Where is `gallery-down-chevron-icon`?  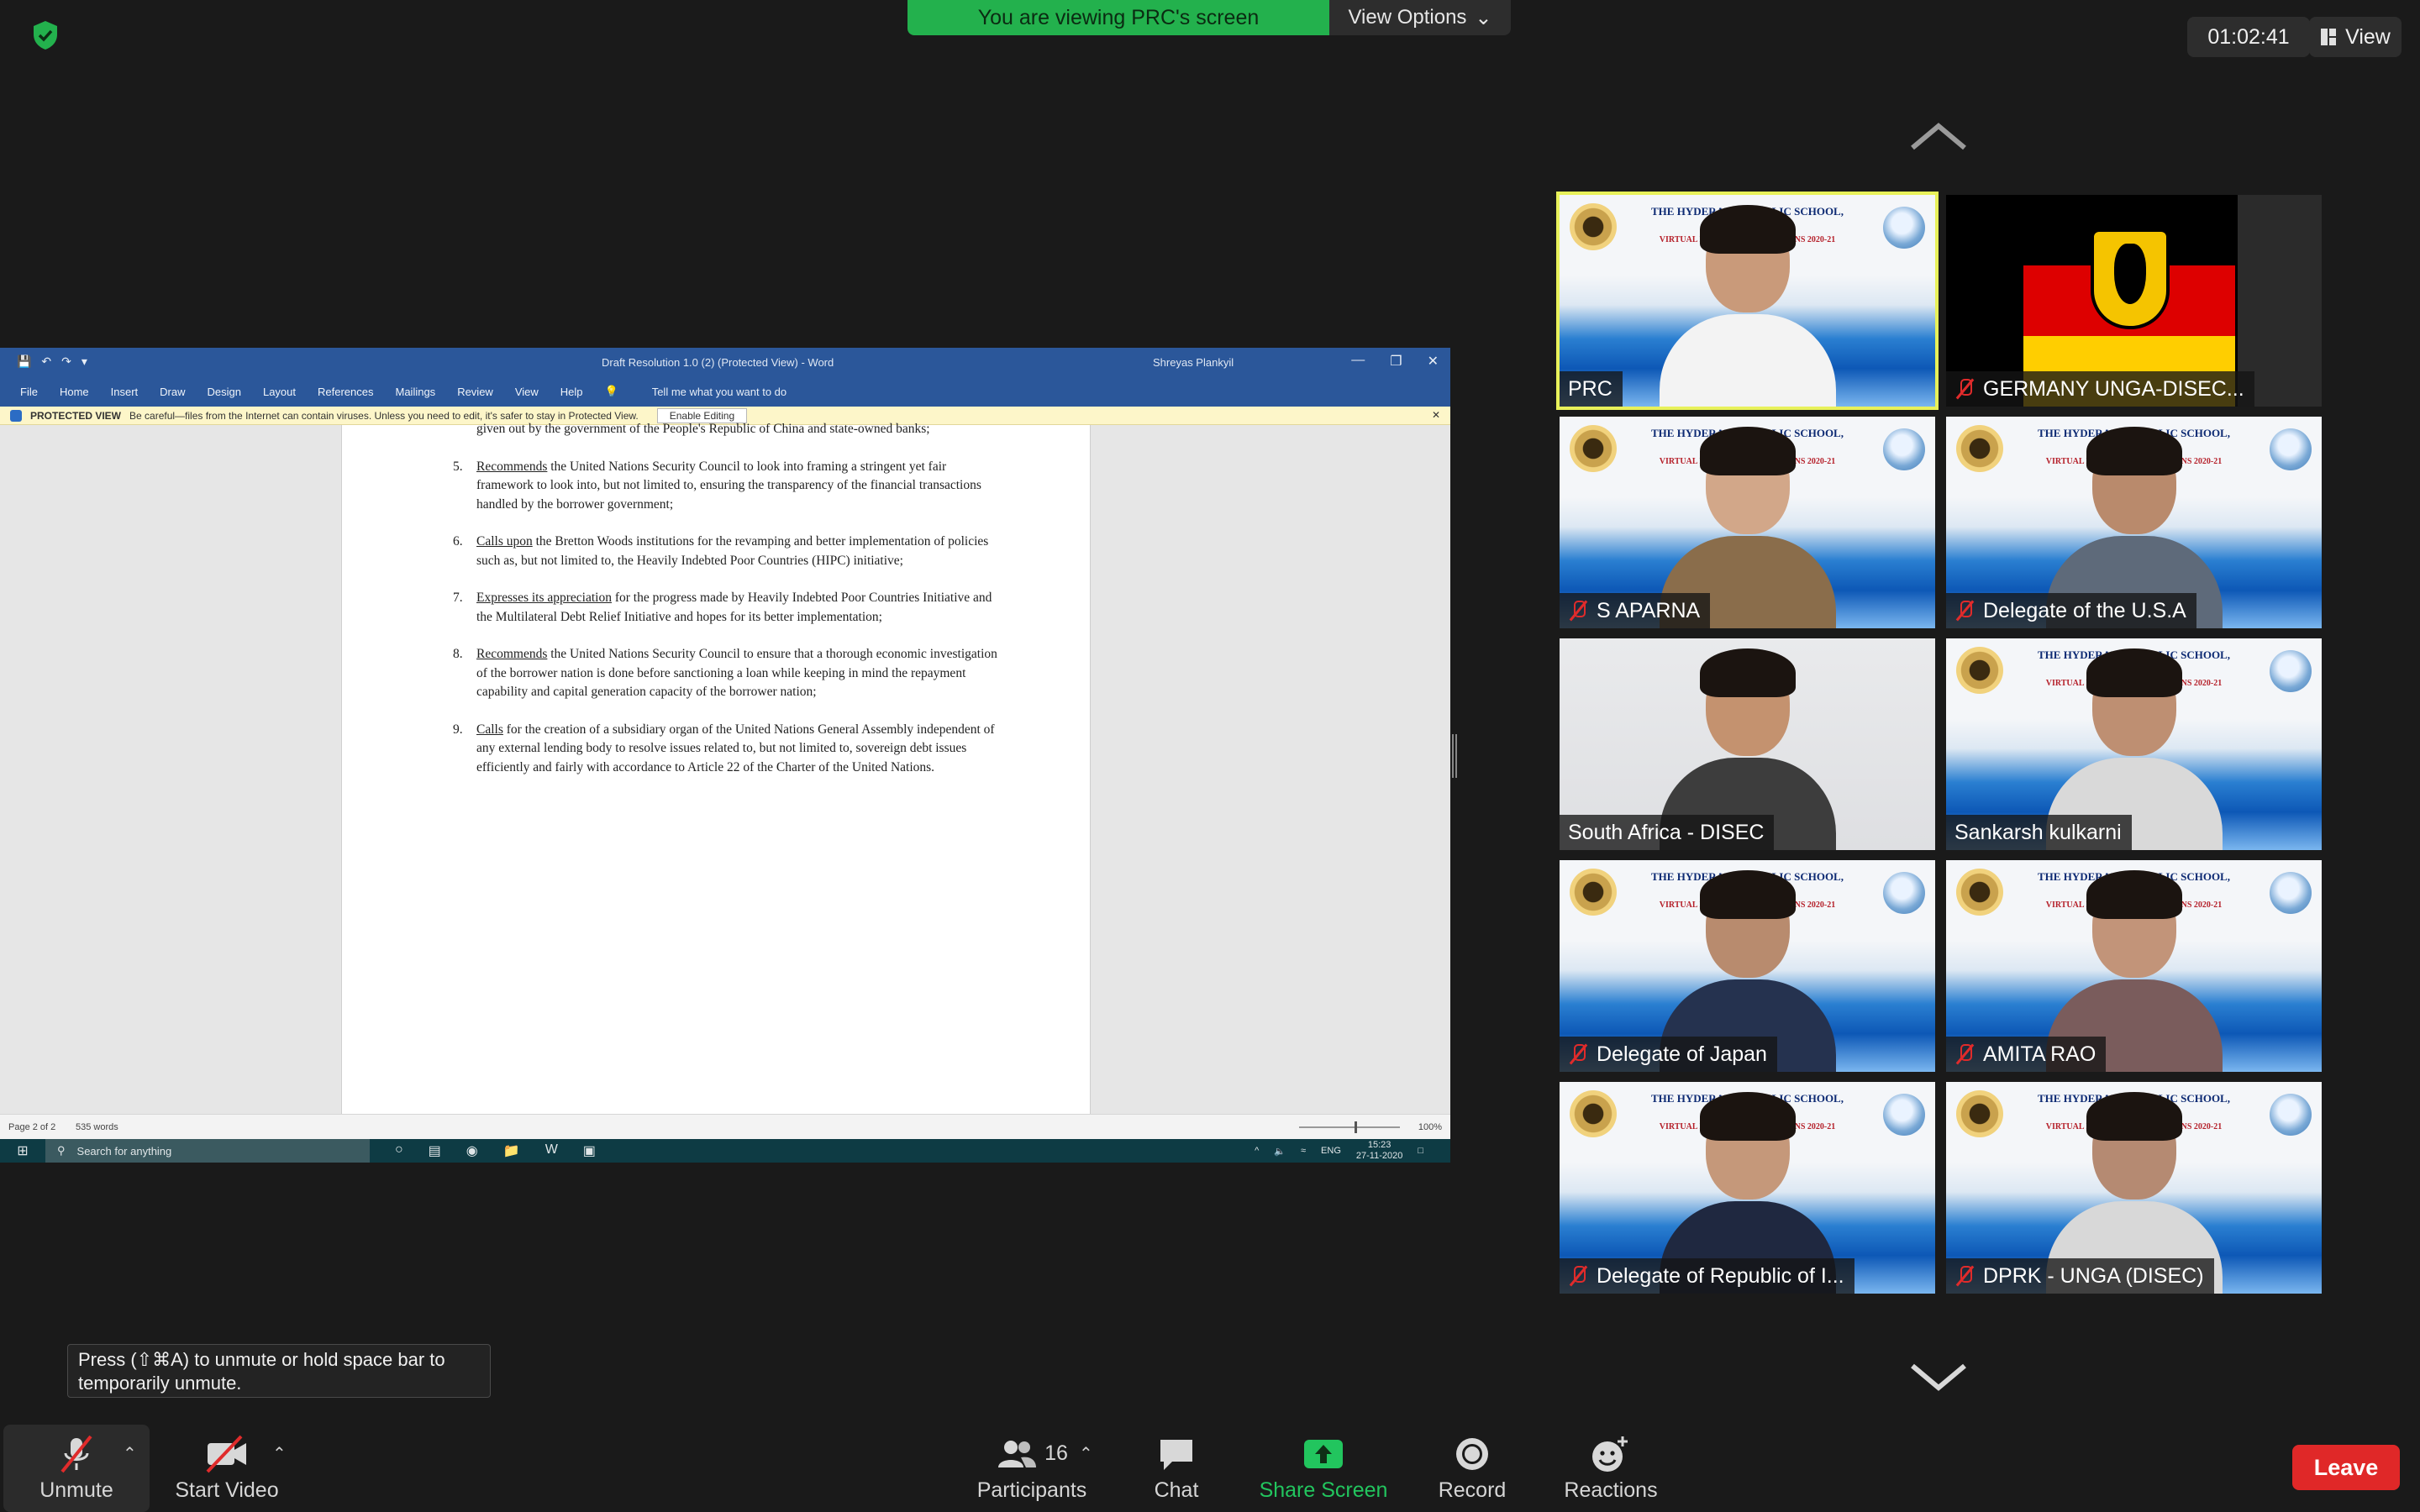
gallery-down-chevron-icon is located at coordinates (1938, 1377).